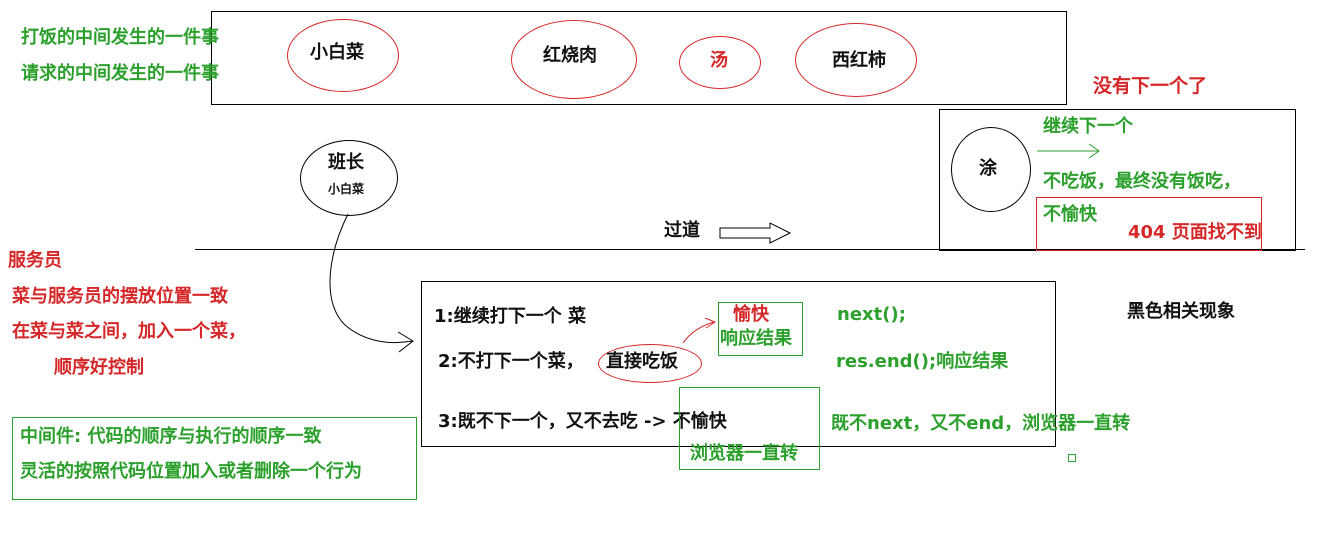 The width and height of the screenshot is (1344, 560). Describe the element at coordinates (371, 278) in the screenshot. I see `monitor-to-steps-arrow` at that location.